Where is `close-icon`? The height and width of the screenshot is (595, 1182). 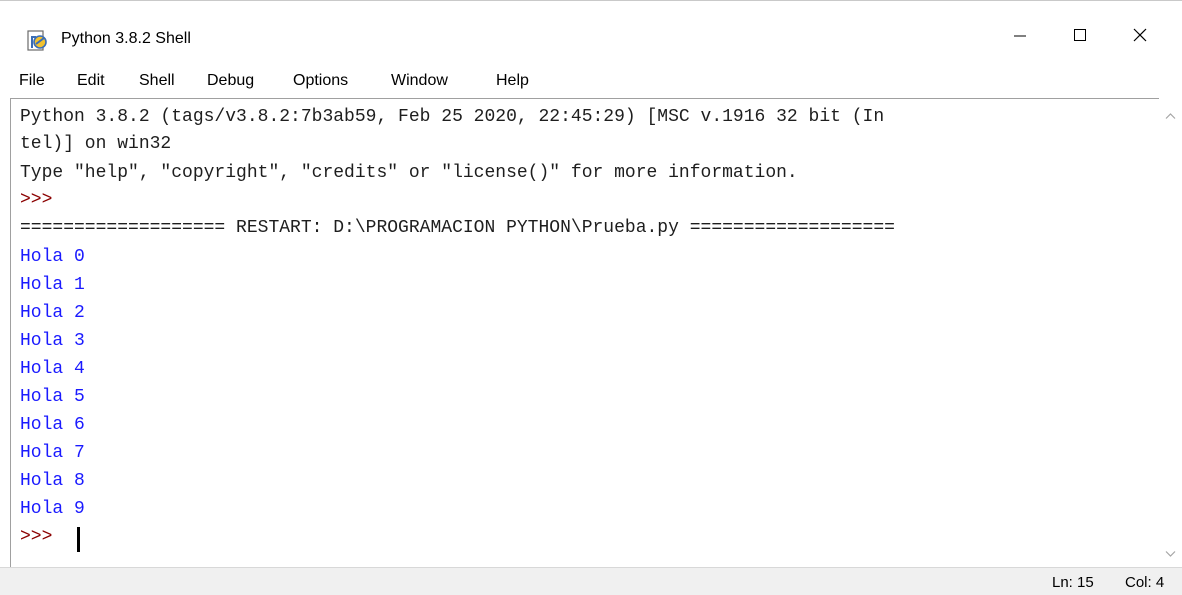
close-icon is located at coordinates (1140, 35).